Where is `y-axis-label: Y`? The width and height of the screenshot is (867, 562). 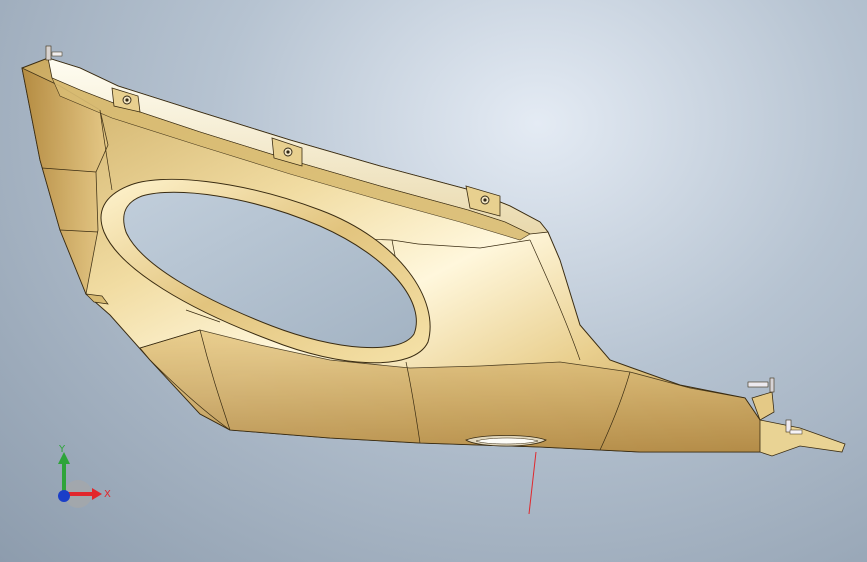 y-axis-label: Y is located at coordinates (62, 449).